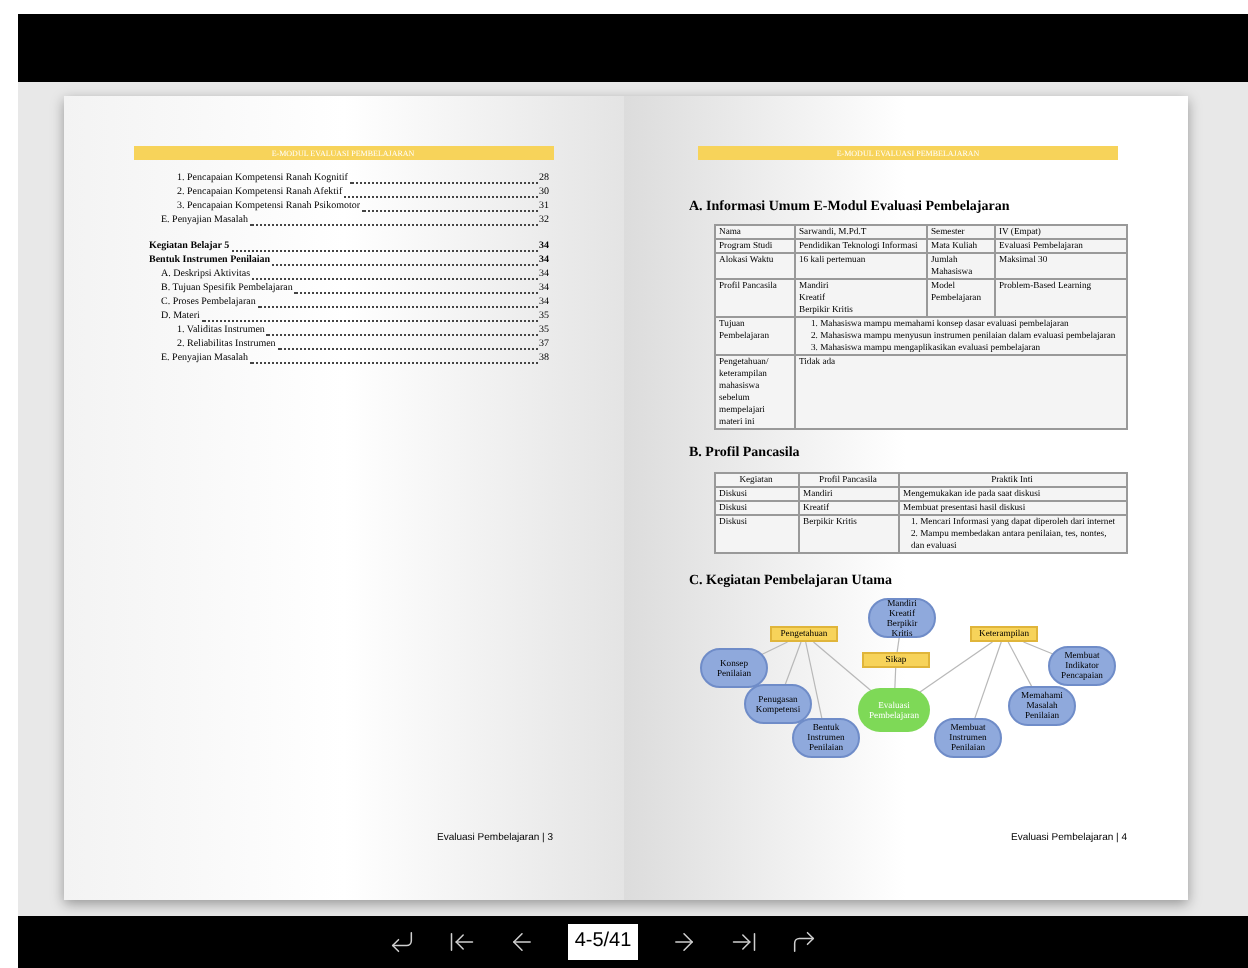 The height and width of the screenshot is (968, 1248). I want to click on last-page-icon, so click(743, 942).